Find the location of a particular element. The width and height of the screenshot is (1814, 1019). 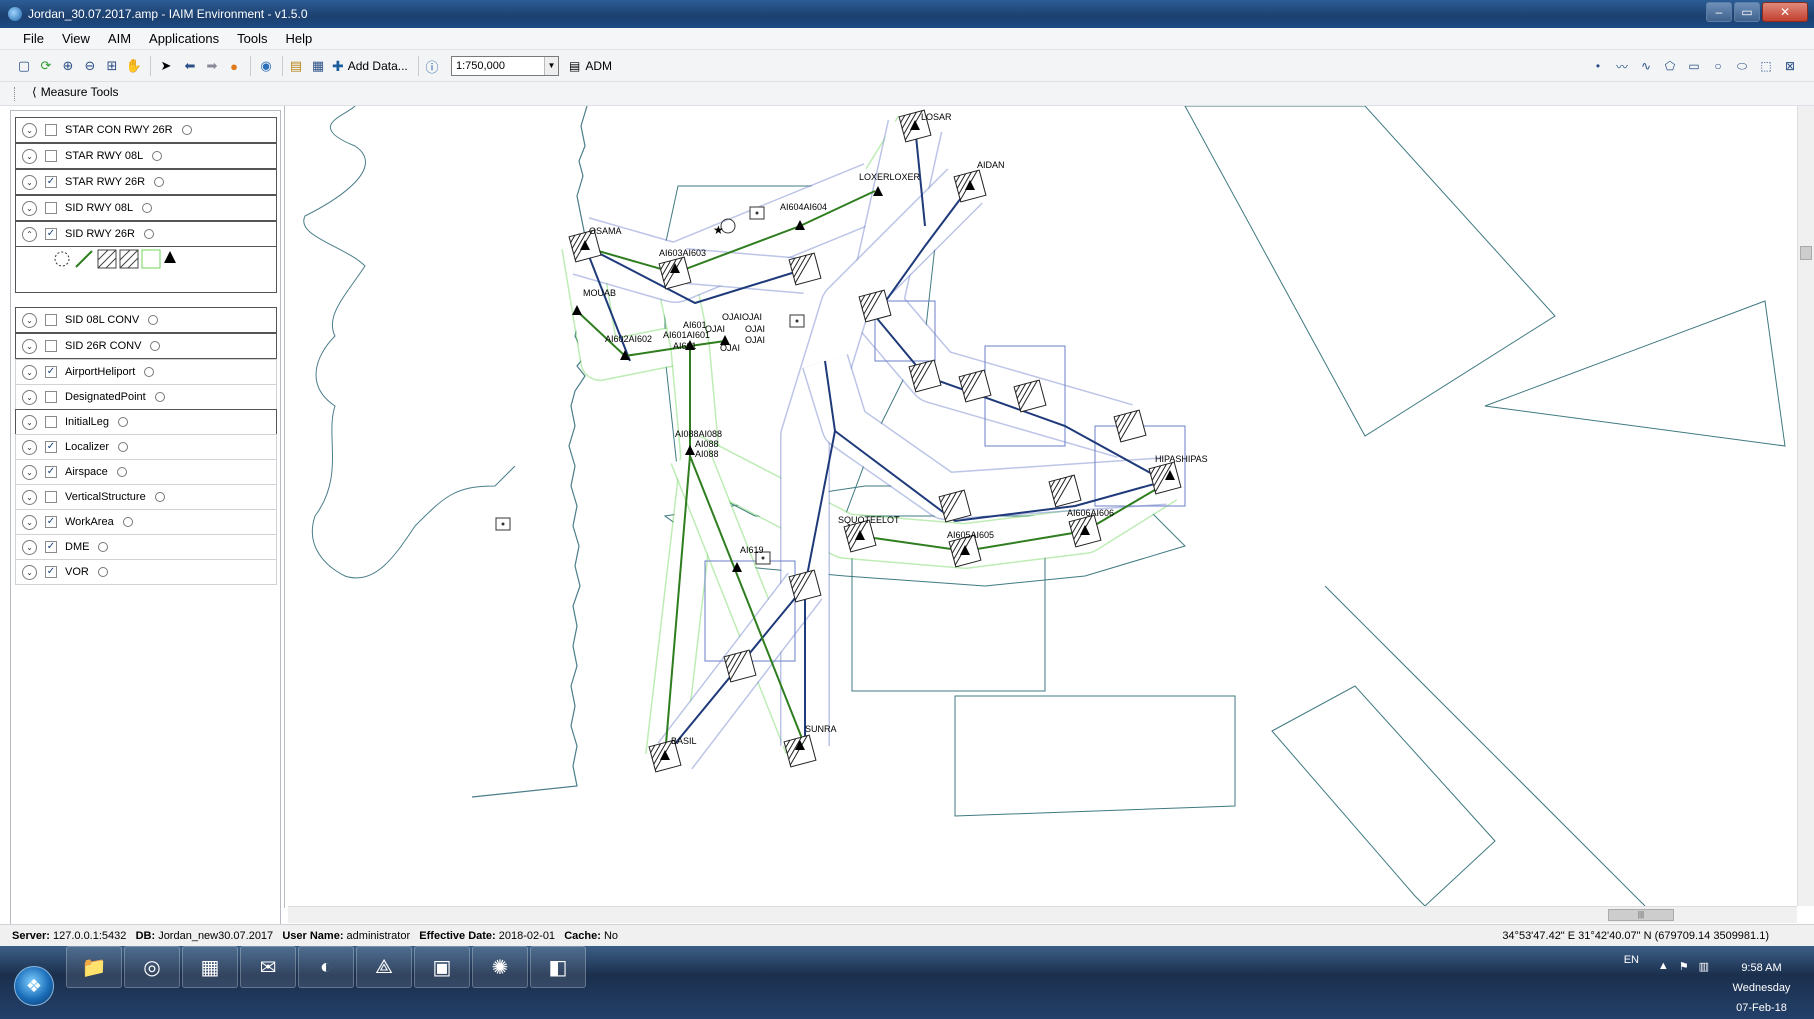

layer-row: ⌄ ✓ AirportHeliport is located at coordinates (146, 372).